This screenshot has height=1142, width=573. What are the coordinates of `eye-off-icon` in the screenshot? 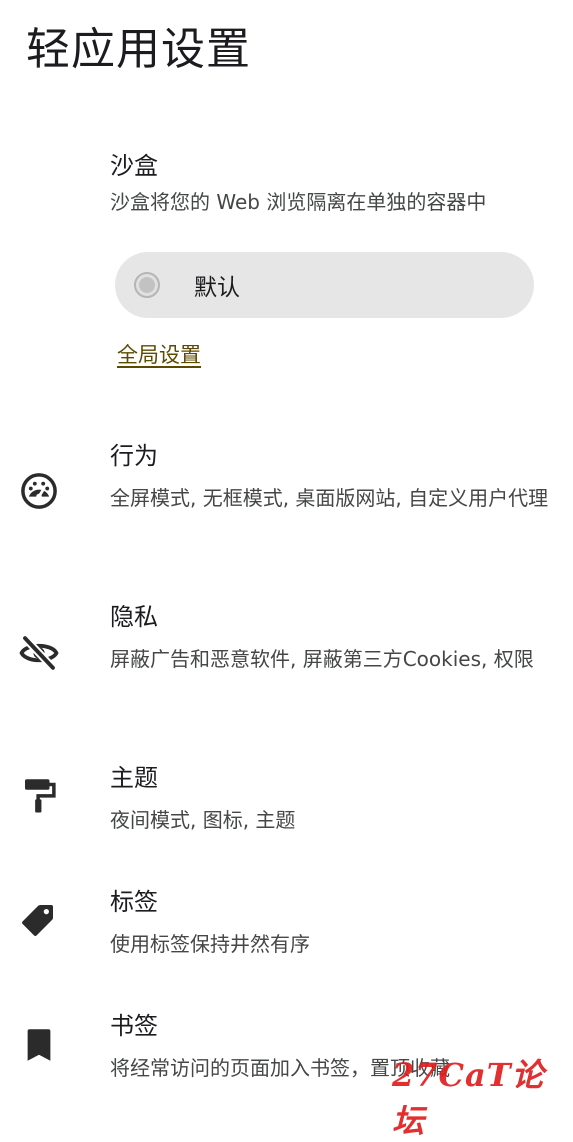 It's located at (39, 653).